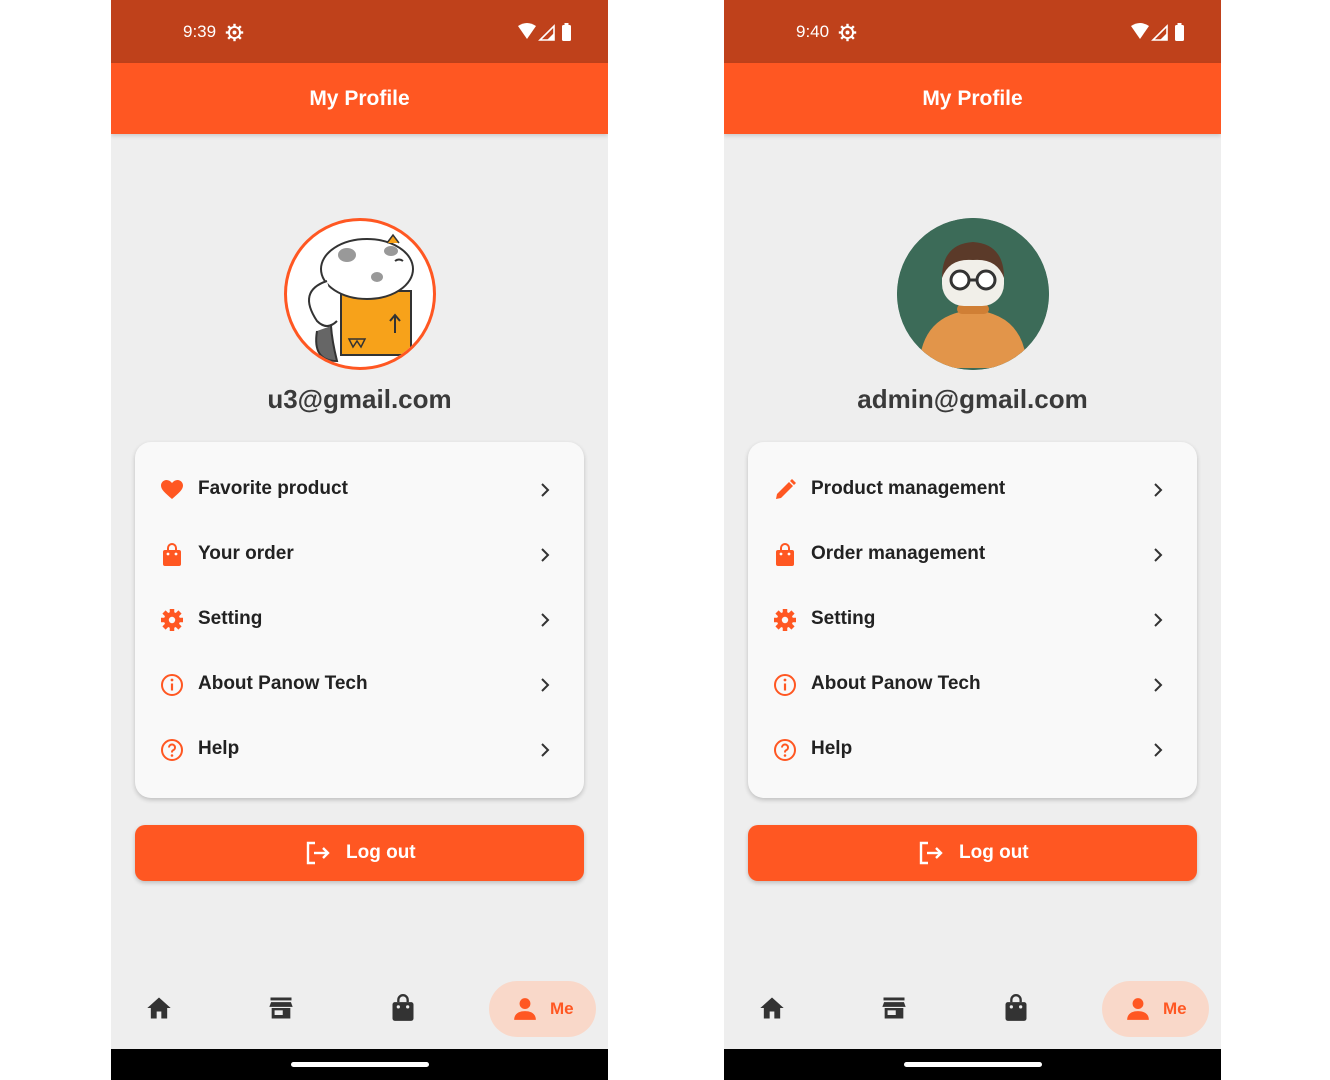  Describe the element at coordinates (972, 31) in the screenshot. I see `status-bar: 9:40` at that location.